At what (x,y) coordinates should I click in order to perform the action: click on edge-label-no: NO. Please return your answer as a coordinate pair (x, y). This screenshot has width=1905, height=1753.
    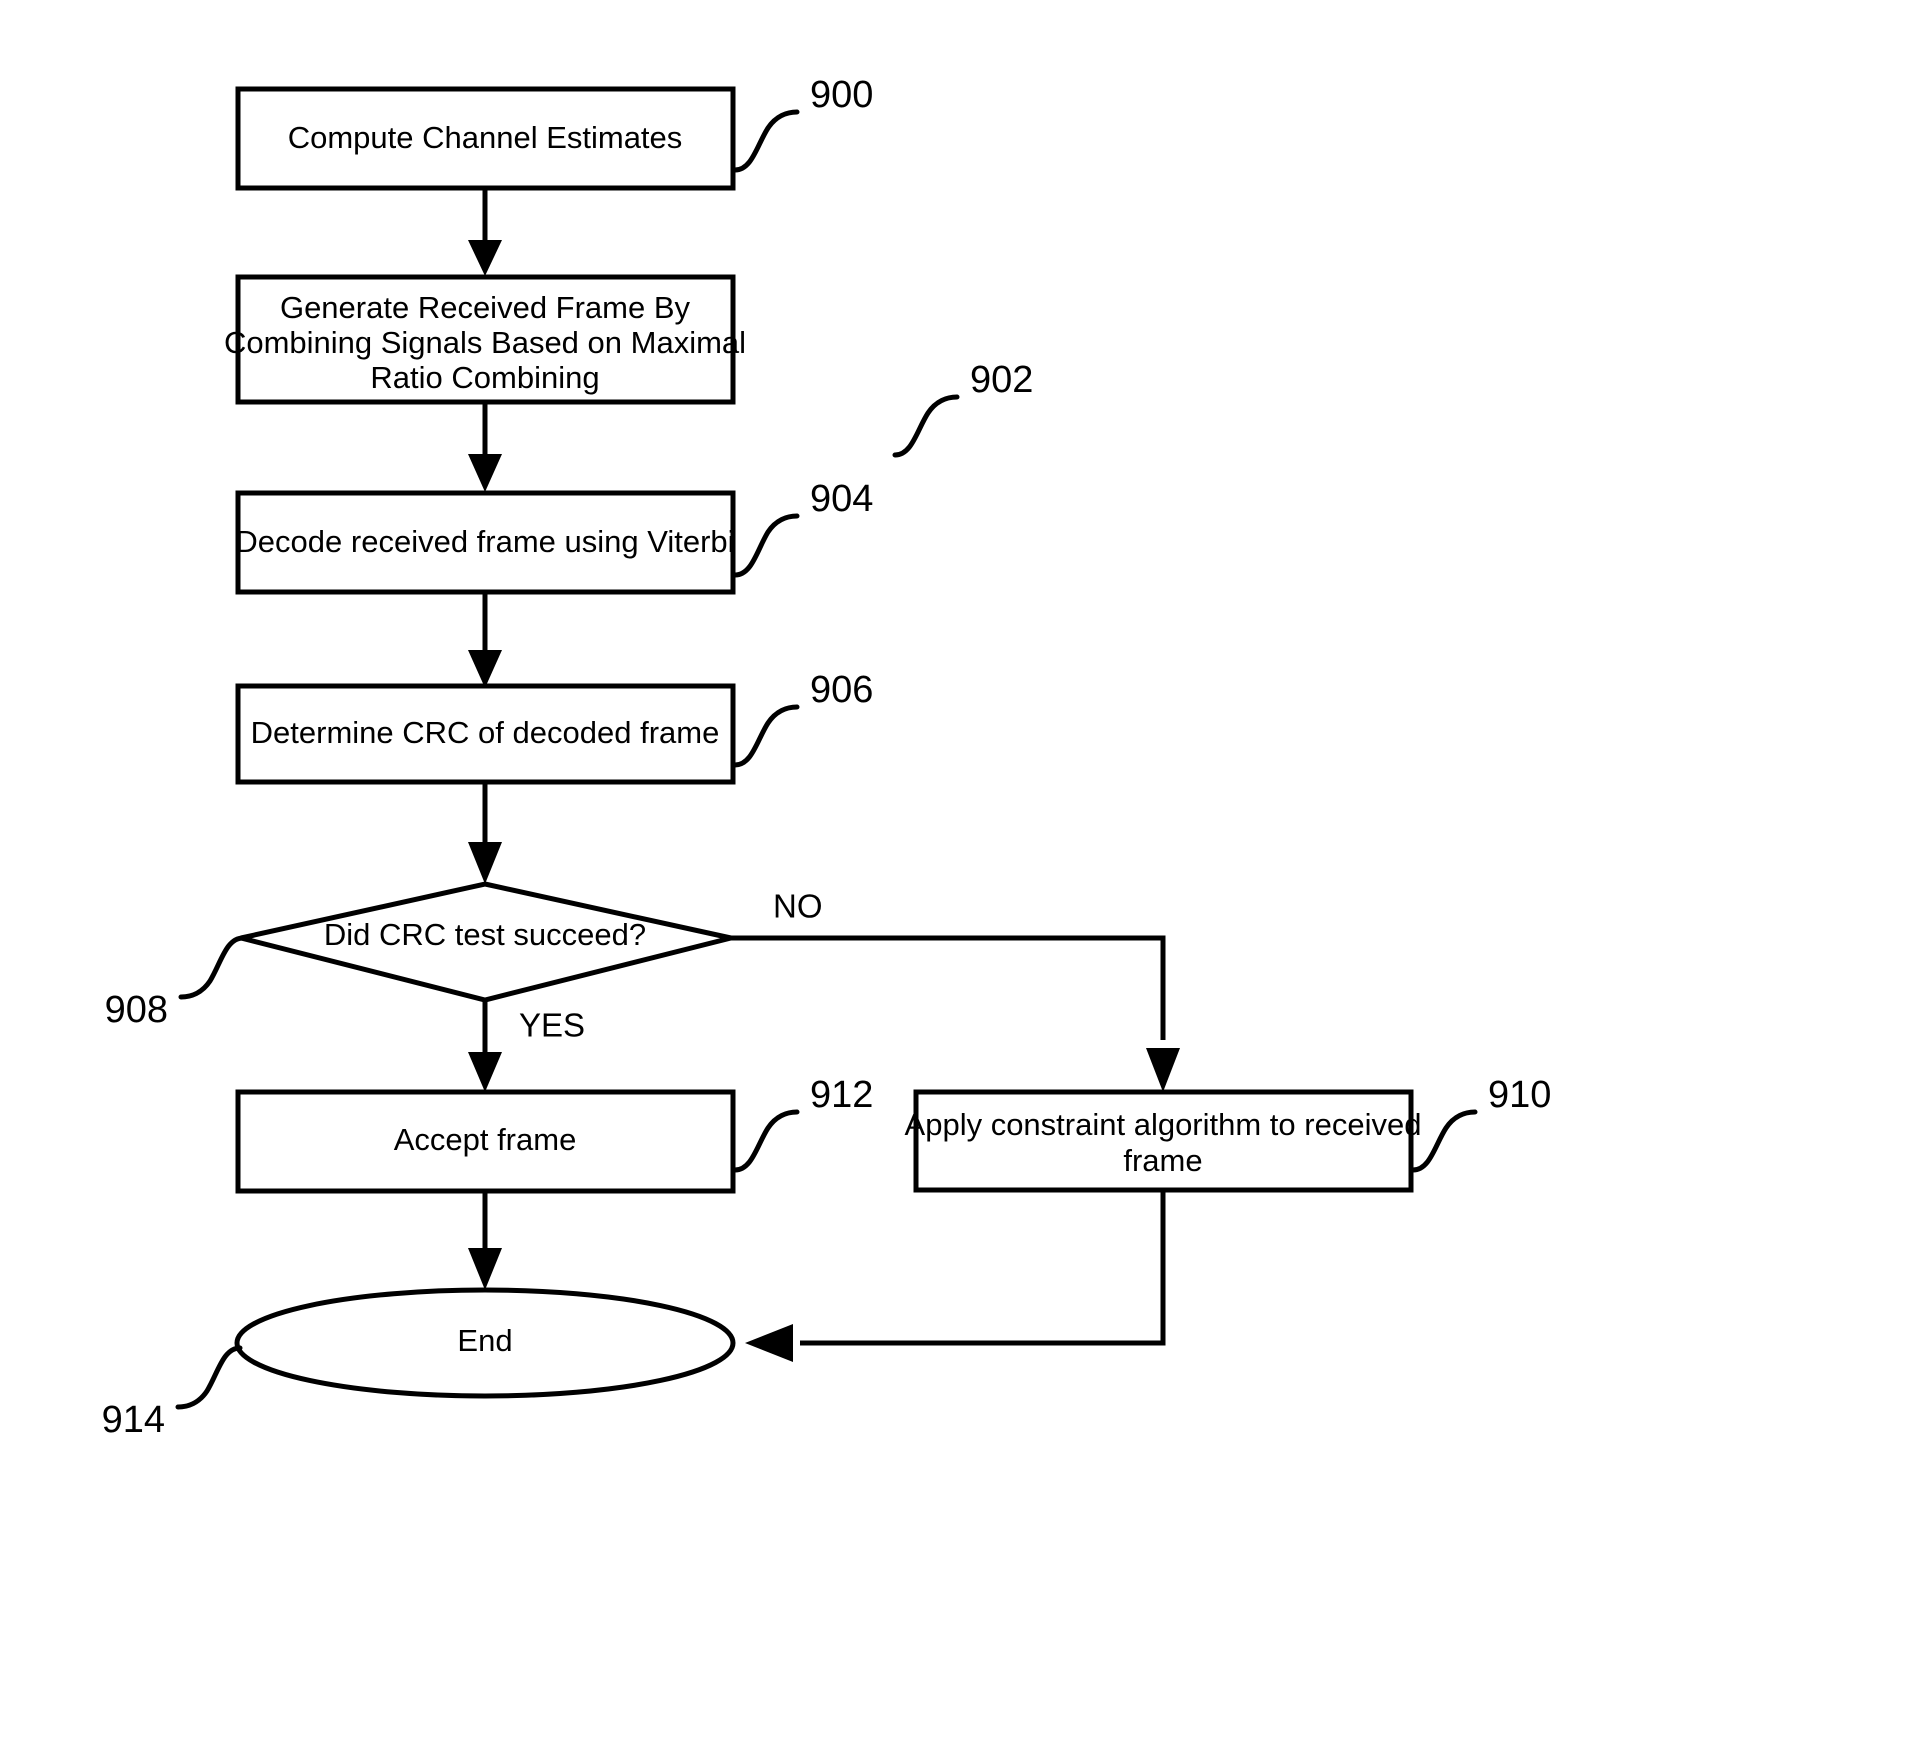
    Looking at the image, I should click on (798, 906).